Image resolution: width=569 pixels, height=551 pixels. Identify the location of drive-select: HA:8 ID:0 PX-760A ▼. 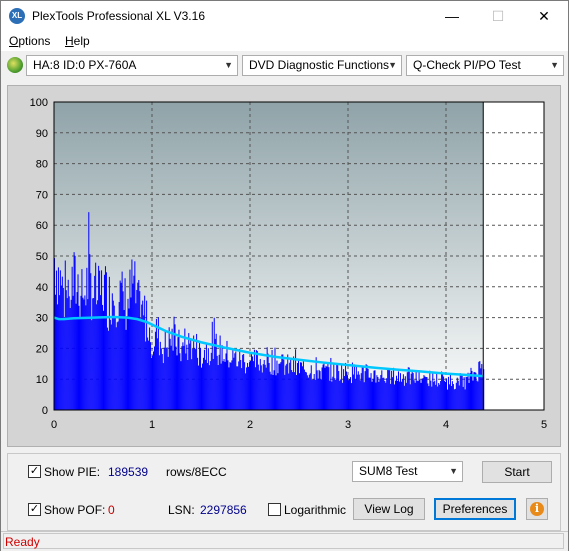
(132, 65).